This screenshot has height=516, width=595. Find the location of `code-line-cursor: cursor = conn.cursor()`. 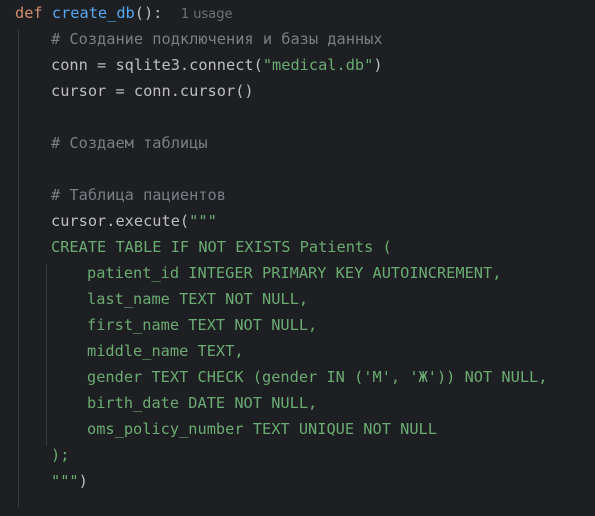

code-line-cursor: cursor = conn.cursor() is located at coordinates (152, 91).